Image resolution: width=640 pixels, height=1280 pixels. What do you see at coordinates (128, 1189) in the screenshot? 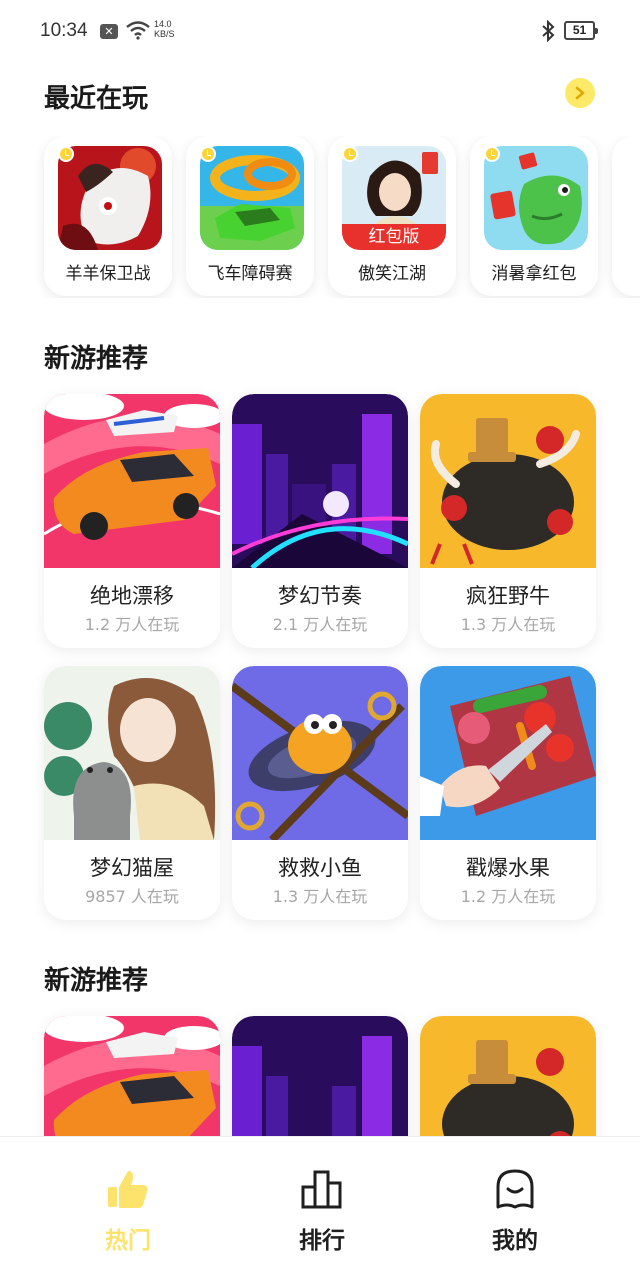
I see `thumbs-up-icon` at bounding box center [128, 1189].